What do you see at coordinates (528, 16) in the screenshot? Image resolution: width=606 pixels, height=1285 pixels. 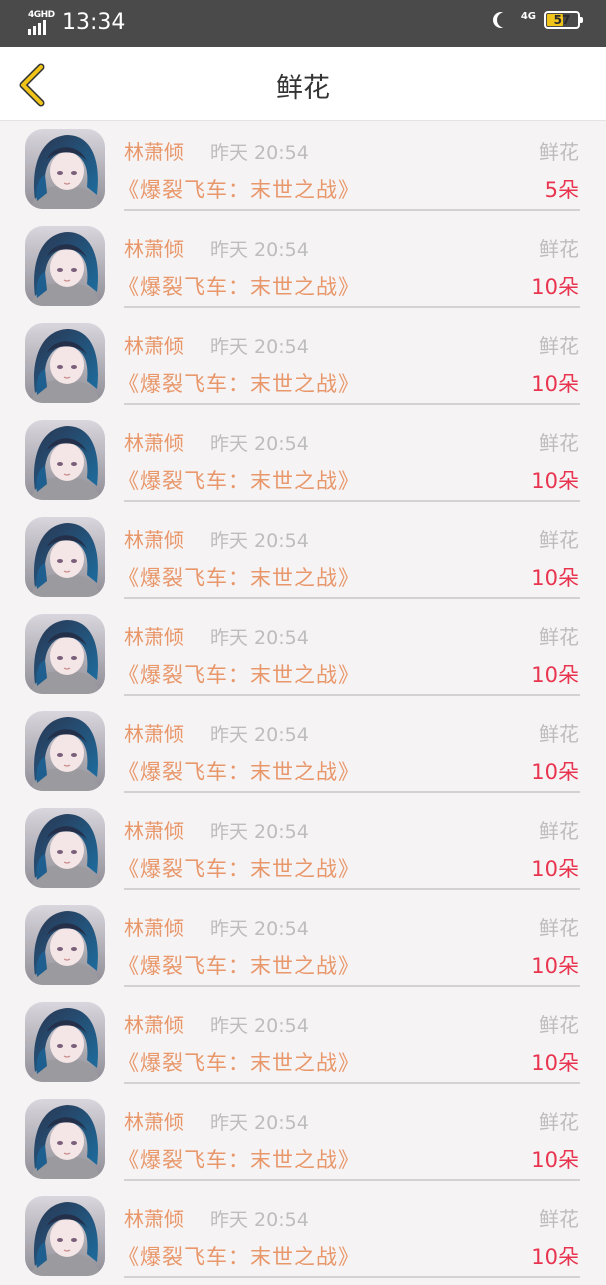 I see `network-4g-label: 4G` at bounding box center [528, 16].